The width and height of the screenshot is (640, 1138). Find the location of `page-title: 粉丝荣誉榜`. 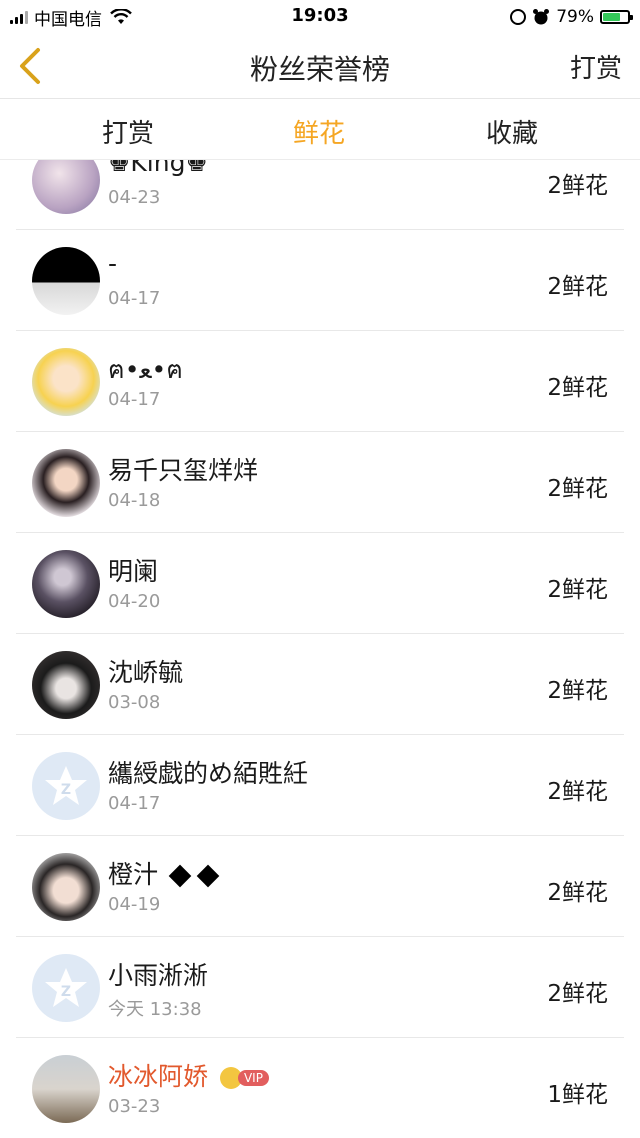

page-title: 粉丝荣誉榜 is located at coordinates (319, 69).